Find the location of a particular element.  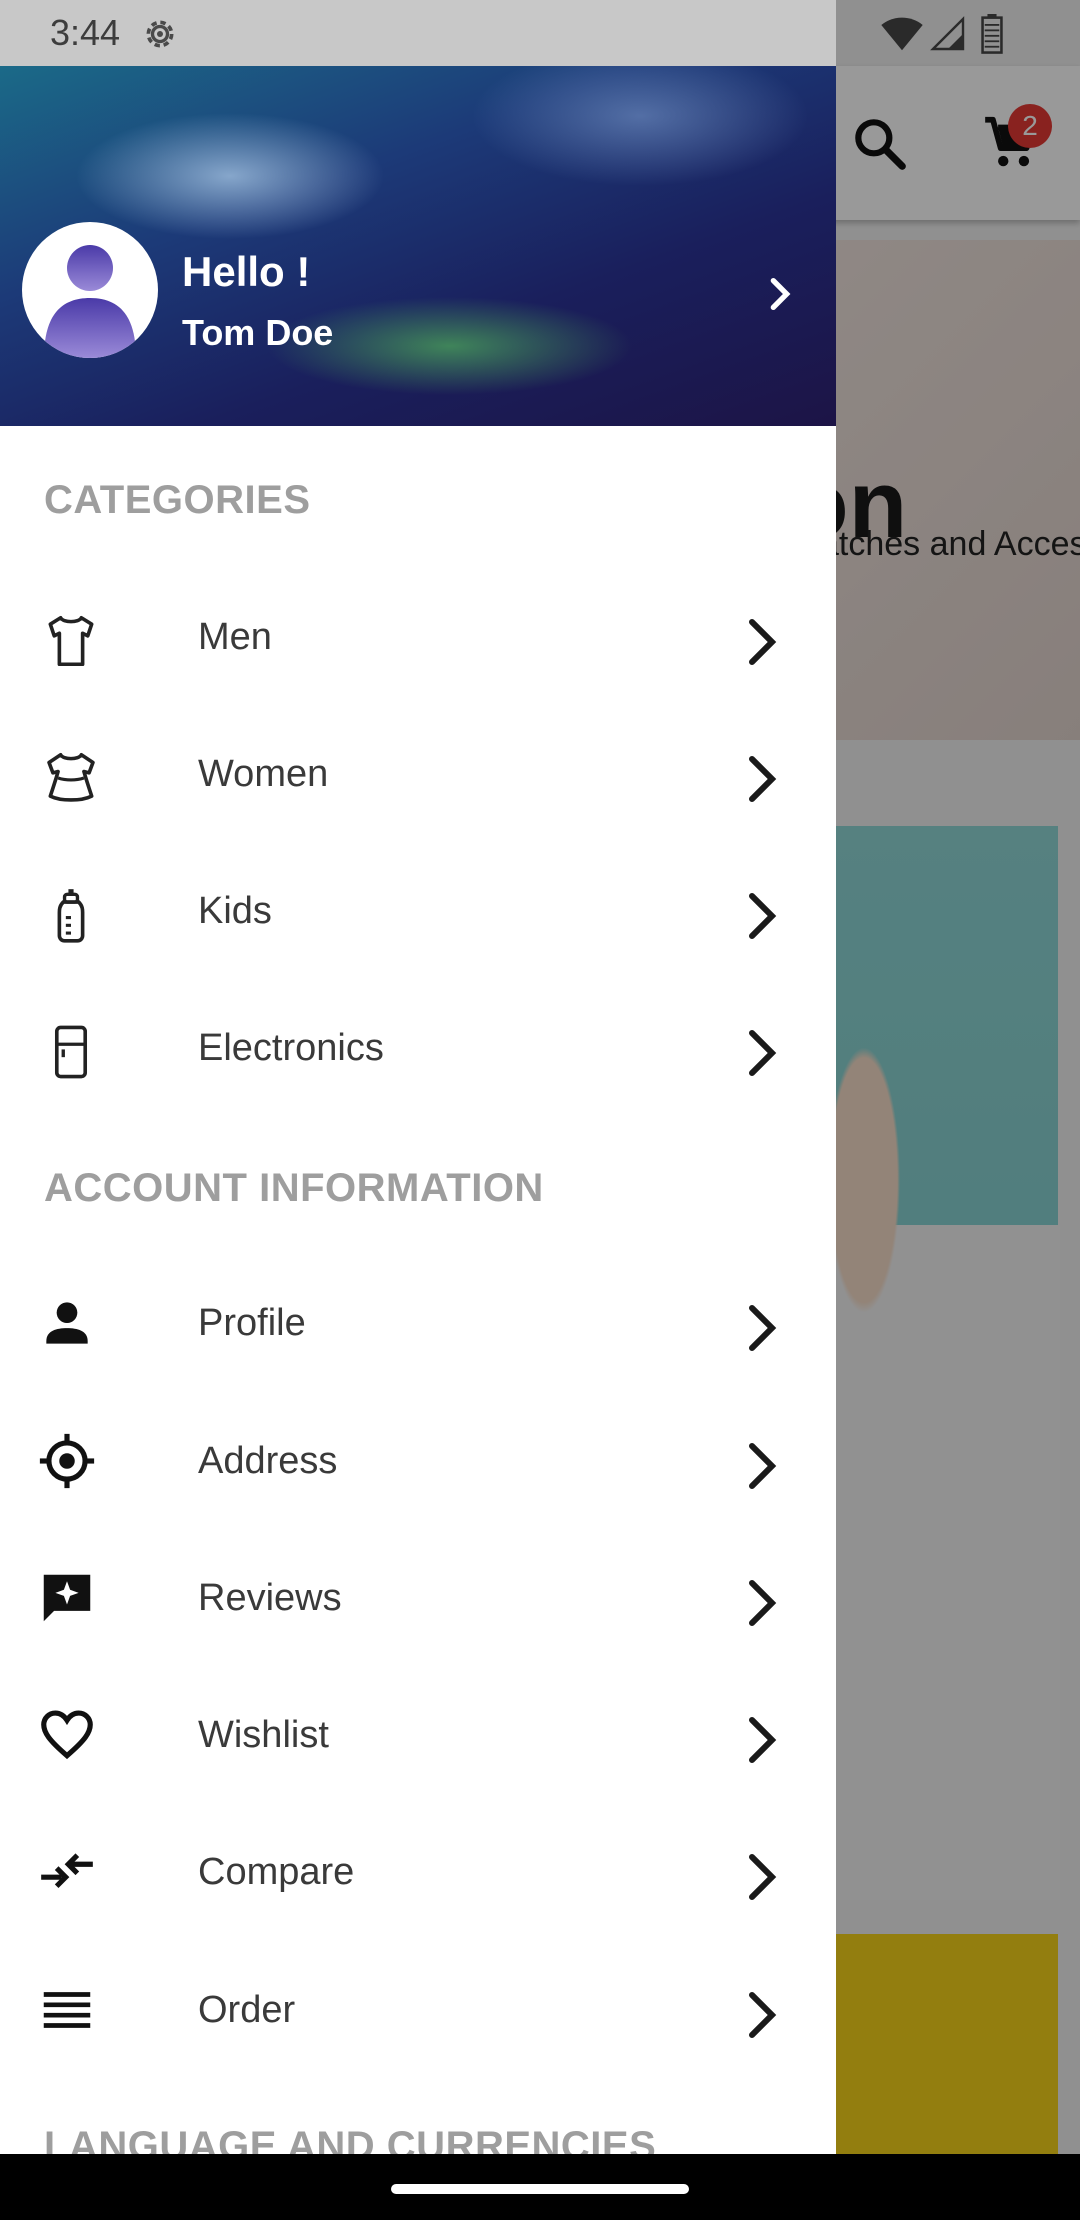

menu-item-label: Electronics is located at coordinates (291, 1048).